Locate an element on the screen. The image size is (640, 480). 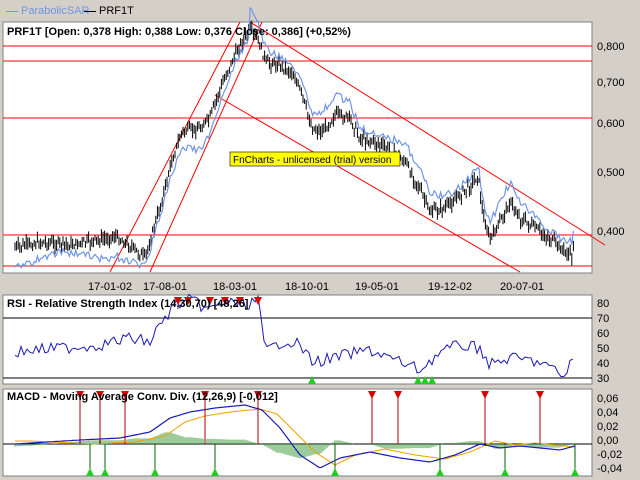
price-y-tick: 0,800 is located at coordinates (611, 47).